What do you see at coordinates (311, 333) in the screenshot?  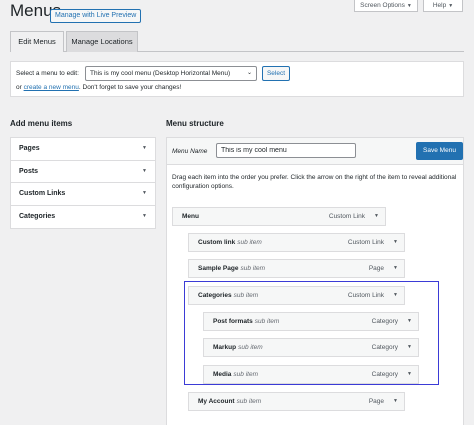 I see `highlight-box` at bounding box center [311, 333].